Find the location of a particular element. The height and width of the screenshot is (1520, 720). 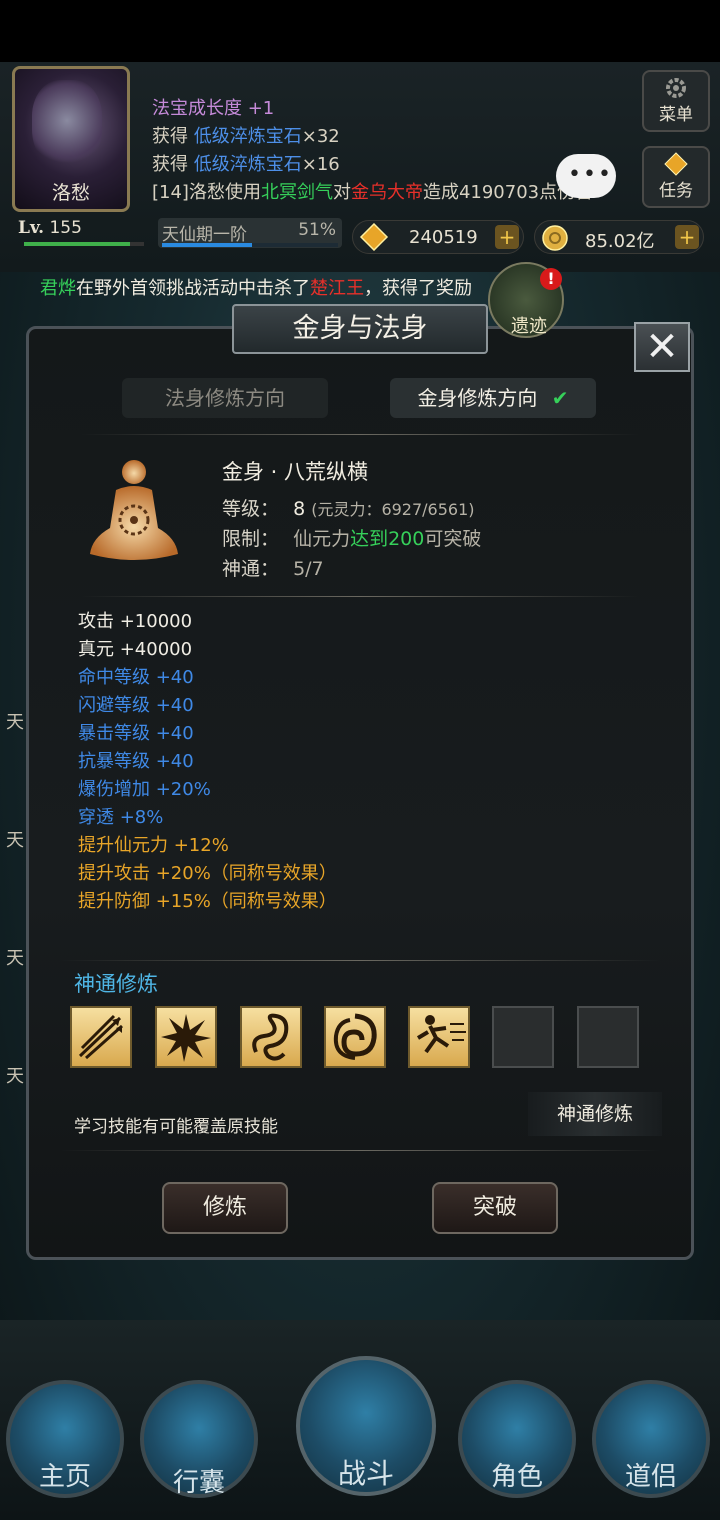

task-button: 任务 is located at coordinates (676, 177).